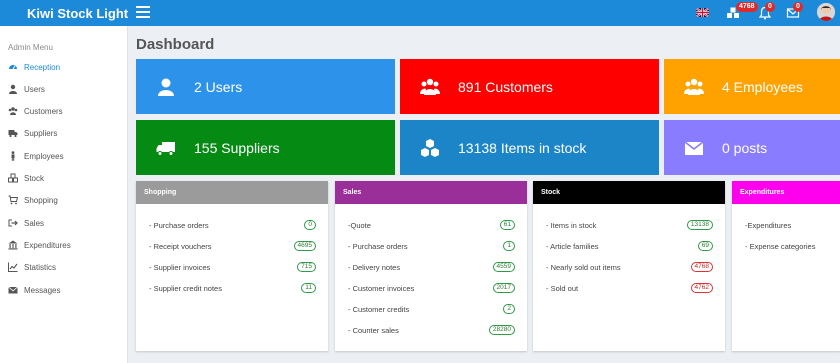 The width and height of the screenshot is (840, 363). Describe the element at coordinates (420, 13) in the screenshot. I see `top-navbar: Kiwi Stock Light 4768 0 0` at that location.